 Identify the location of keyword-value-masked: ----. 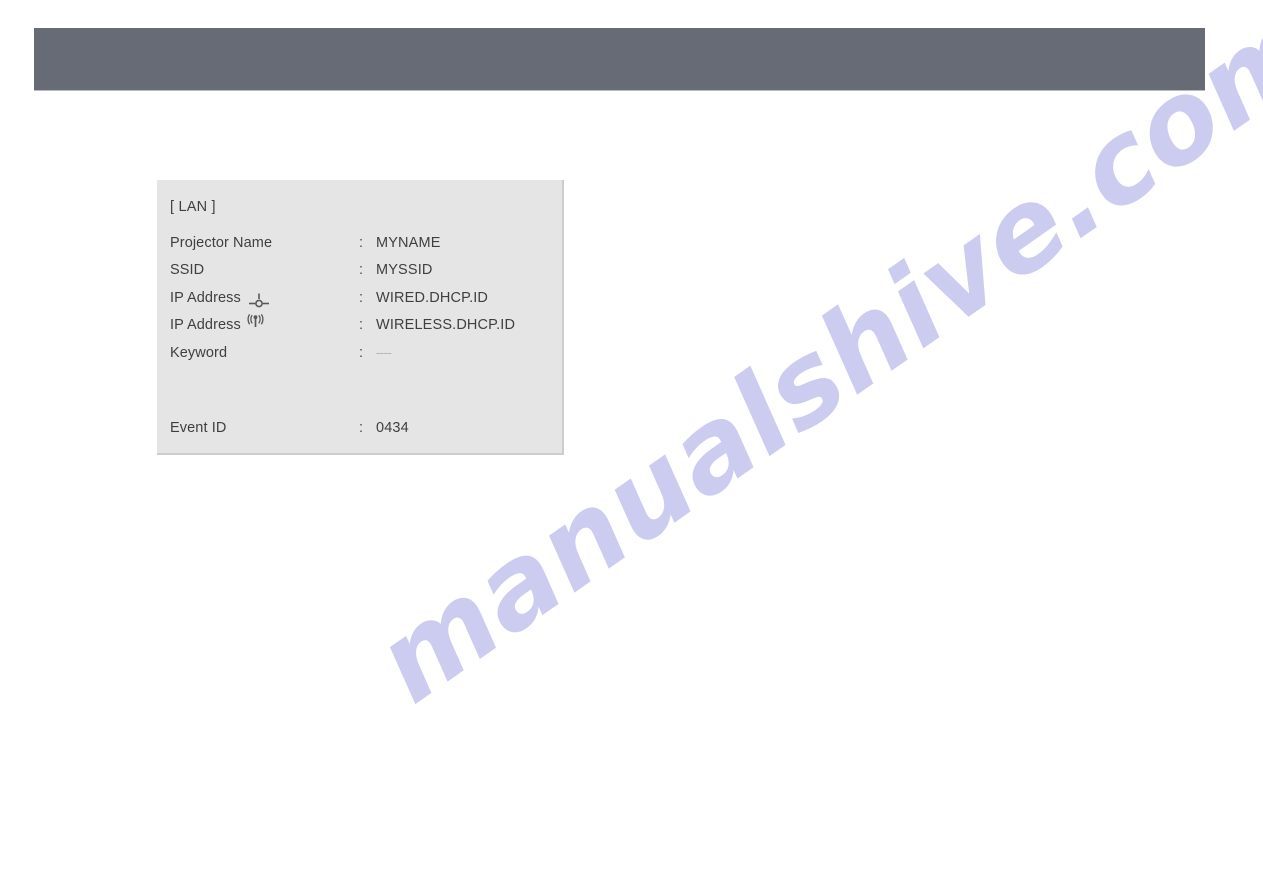
(384, 353).